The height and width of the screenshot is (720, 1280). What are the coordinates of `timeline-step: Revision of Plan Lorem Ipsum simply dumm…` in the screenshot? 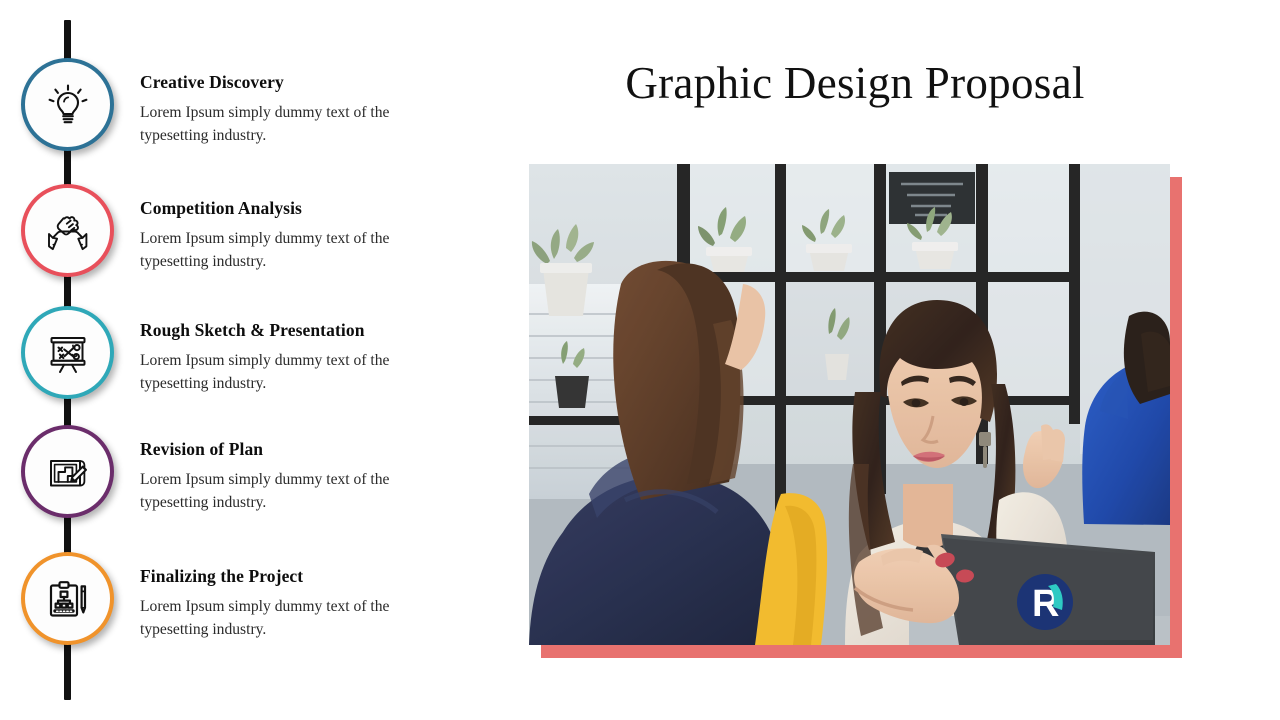 It's located at (235, 485).